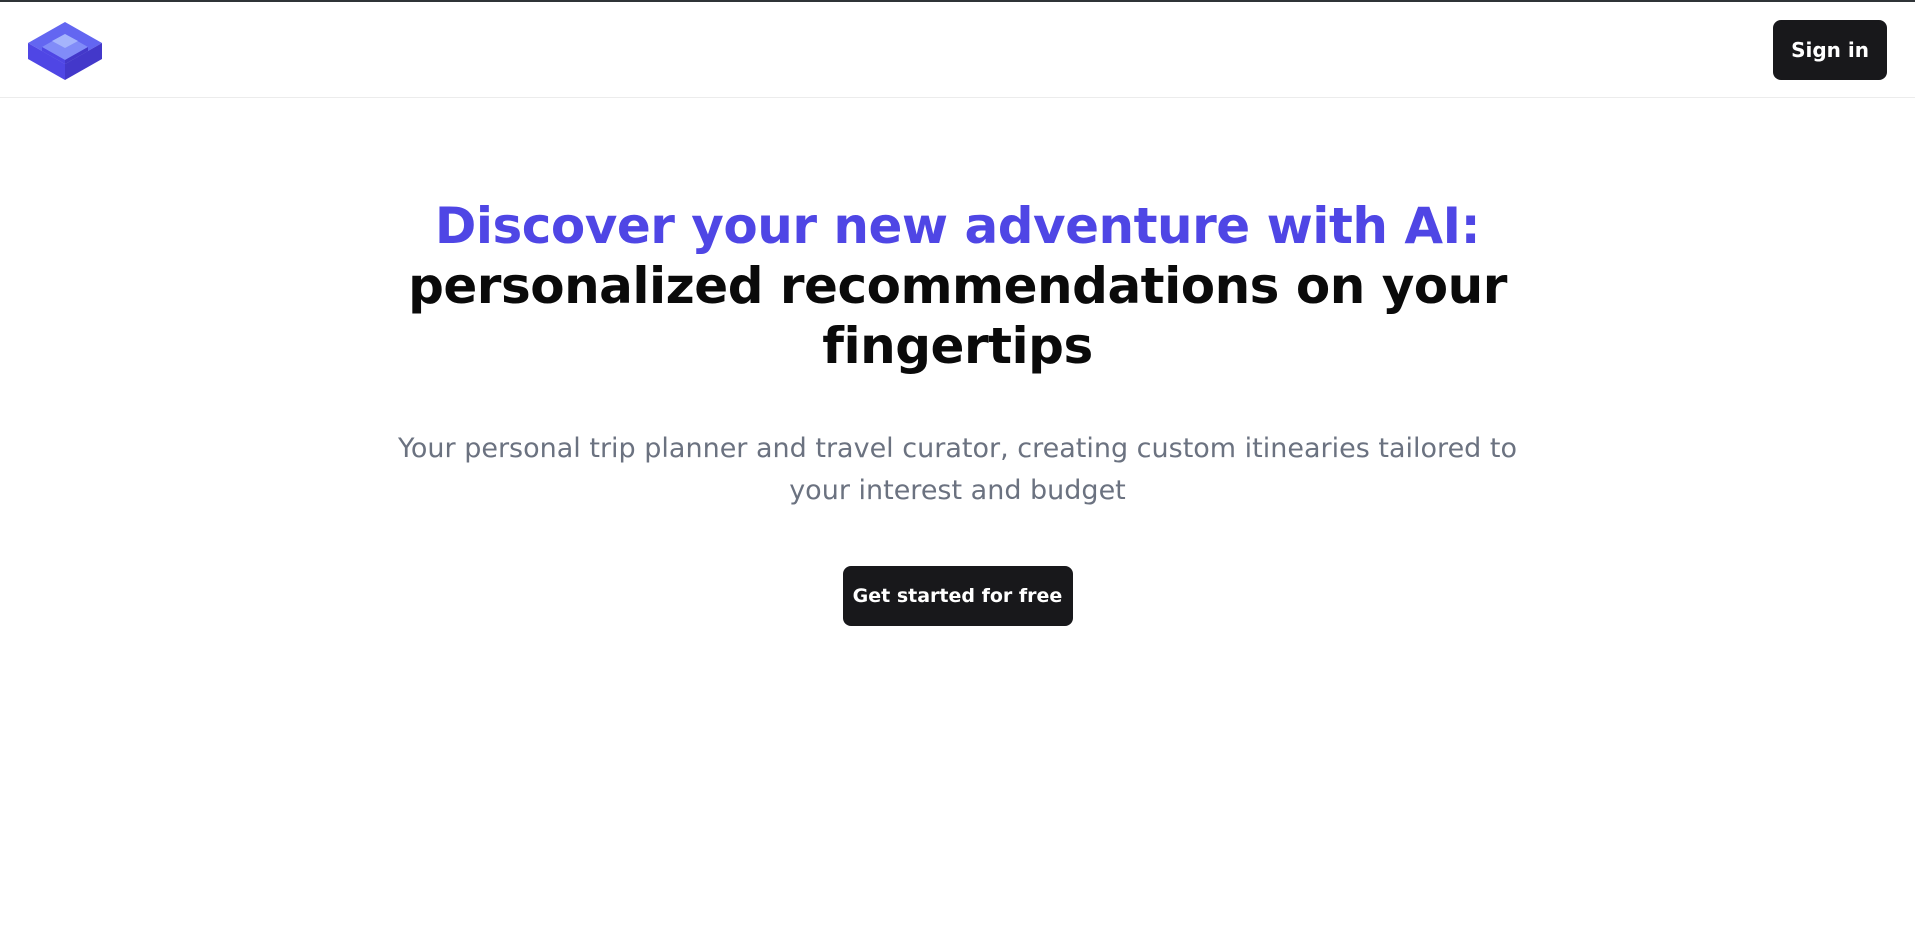 This screenshot has width=1915, height=949. Describe the element at coordinates (957, 50) in the screenshot. I see `navbar: Sign in` at that location.